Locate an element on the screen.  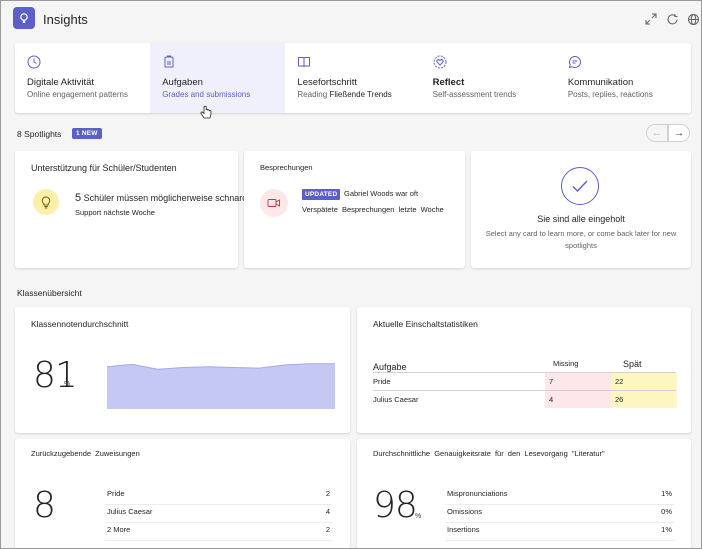
list-item: 2 More 2 is located at coordinates (218, 532).